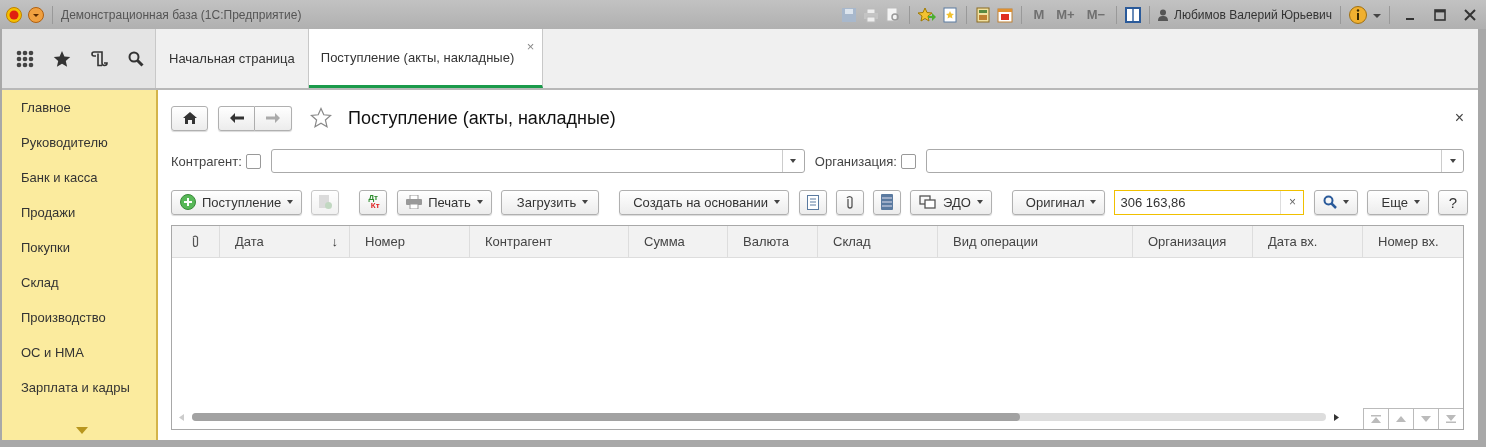 This screenshot has width=1486, height=447. I want to click on create-button: Поступление, so click(237, 202).